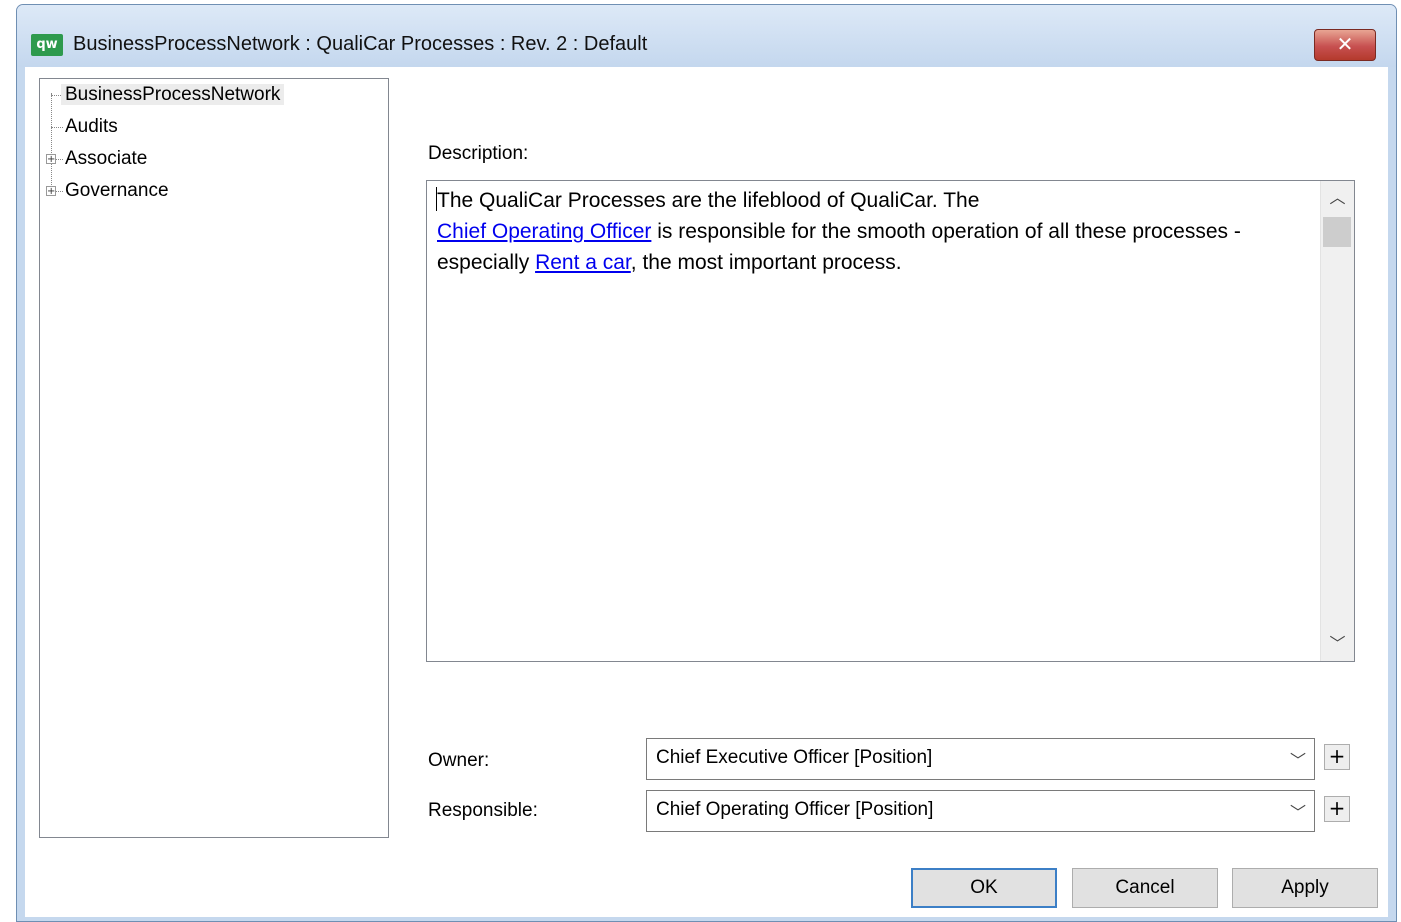 The width and height of the screenshot is (1401, 922). Describe the element at coordinates (483, 810) in the screenshot. I see `responsible-label: Responsible:` at that location.